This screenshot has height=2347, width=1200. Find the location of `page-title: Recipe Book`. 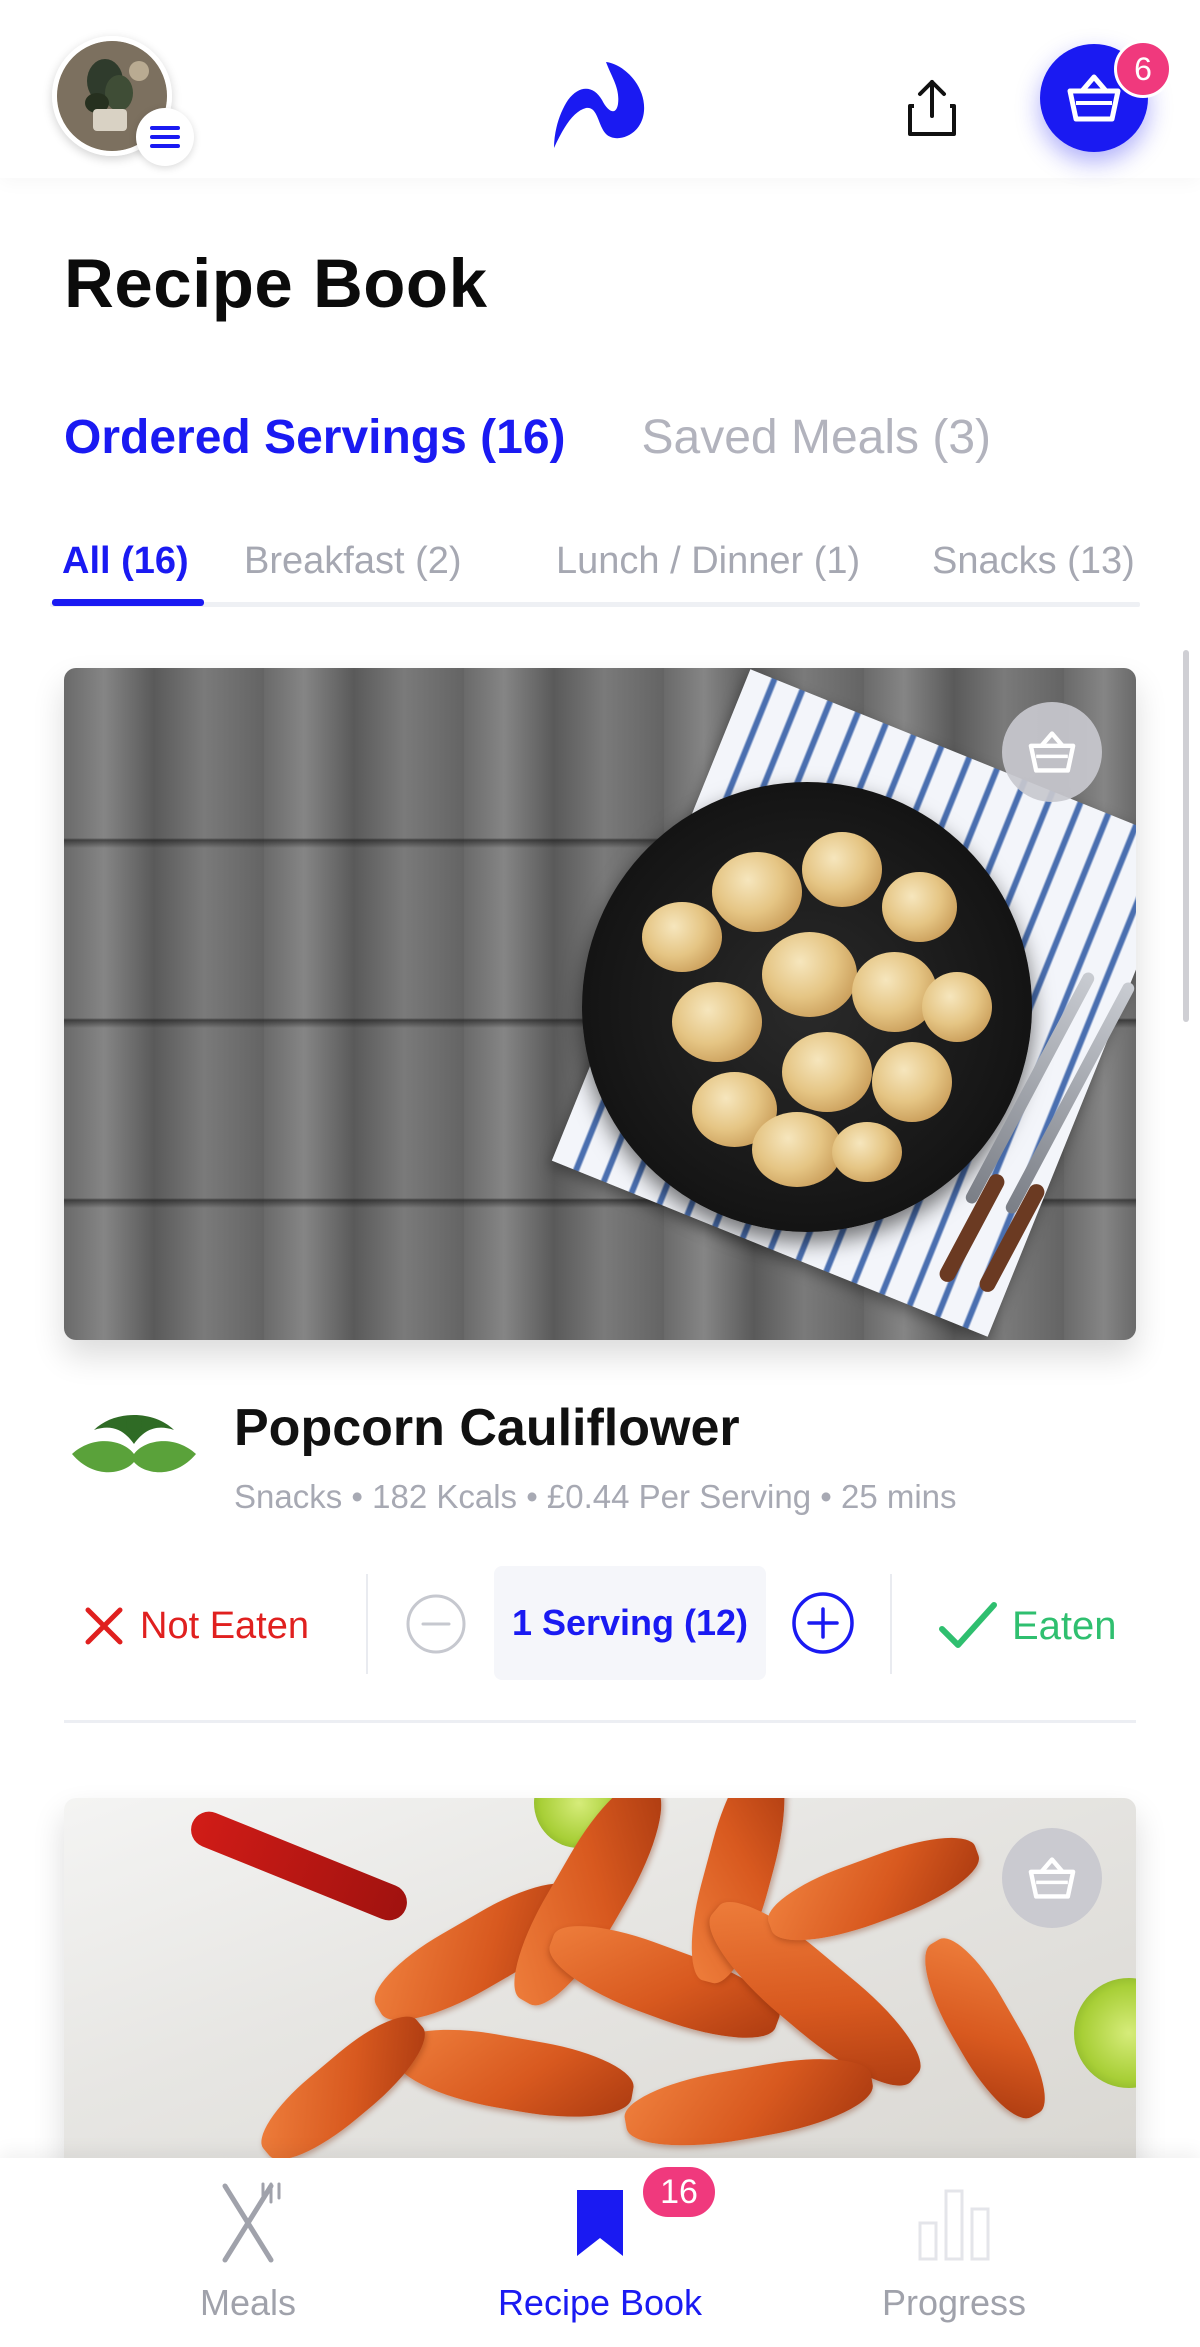

page-title: Recipe Book is located at coordinates (276, 283).